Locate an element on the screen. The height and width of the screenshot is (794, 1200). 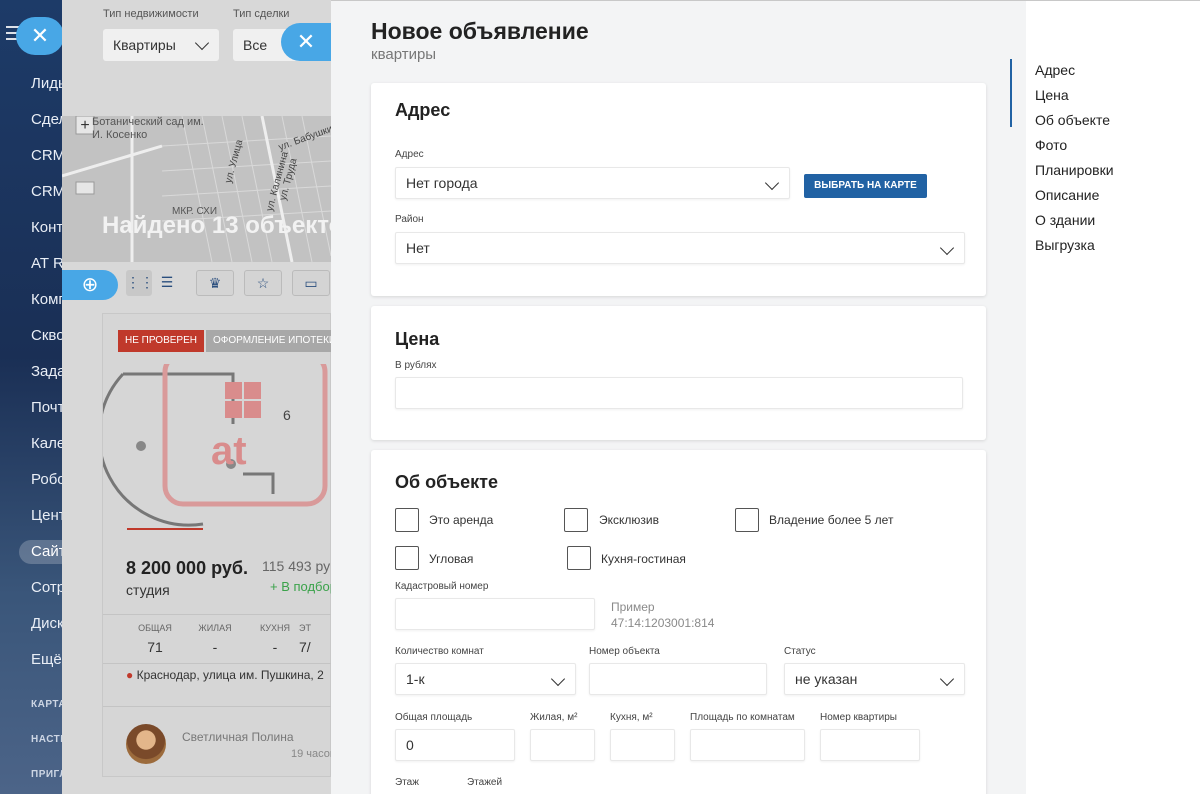
anchor-address: Адрес is located at coordinates (1055, 70).